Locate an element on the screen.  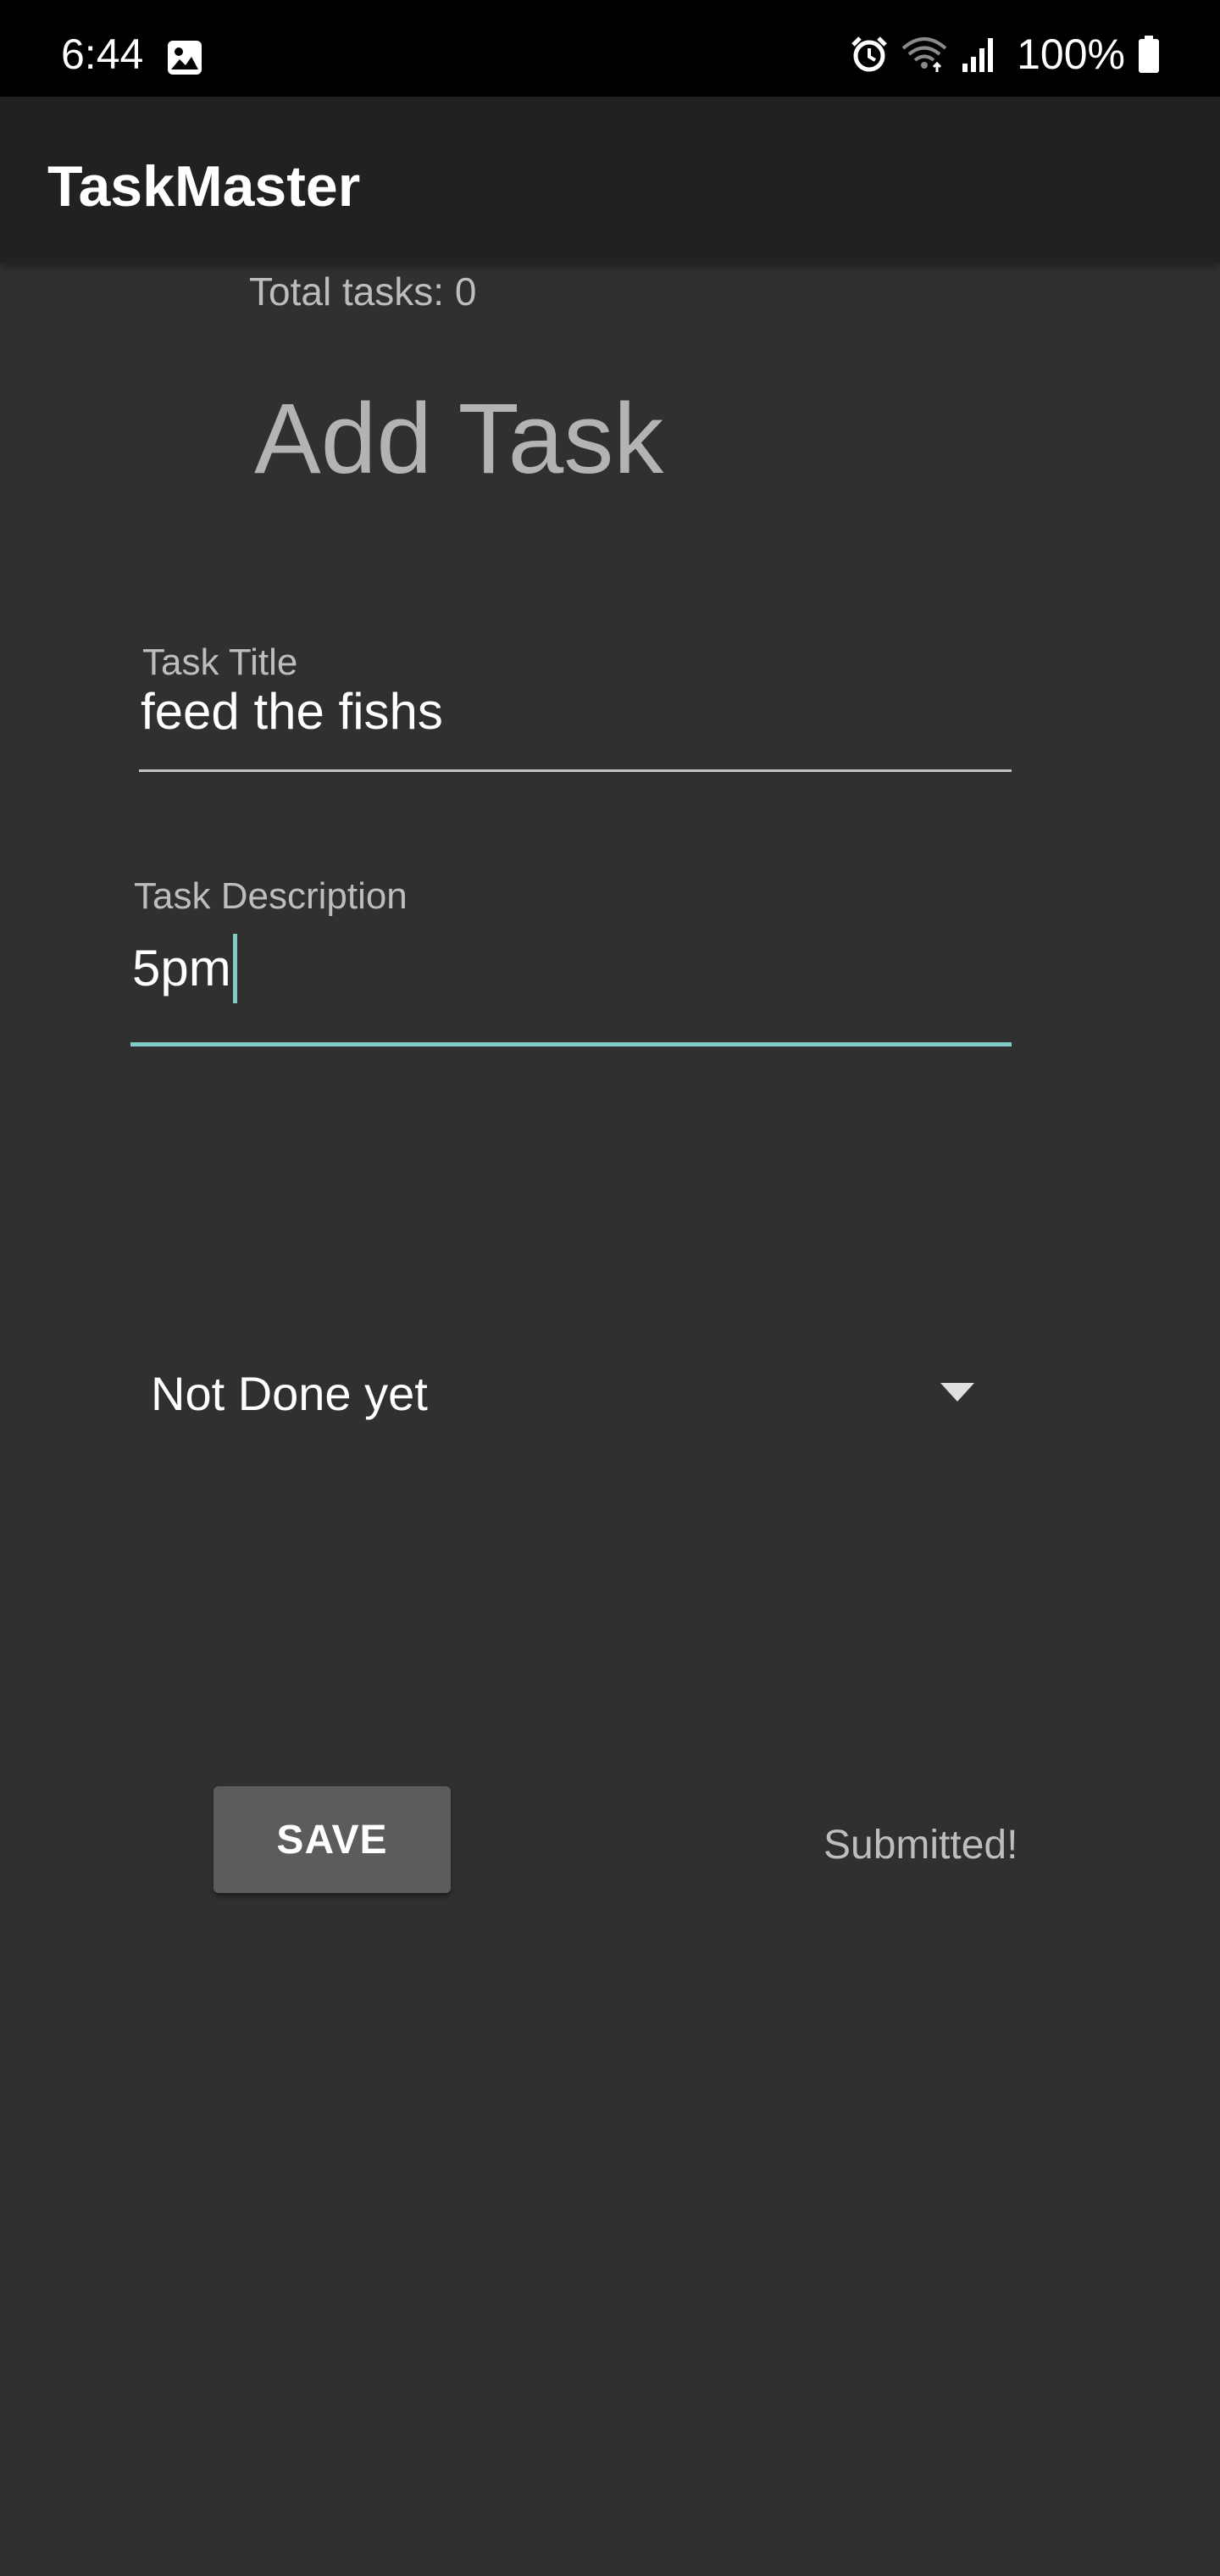
task-description-field: Task Description 5pm is located at coordinates (571, 958).